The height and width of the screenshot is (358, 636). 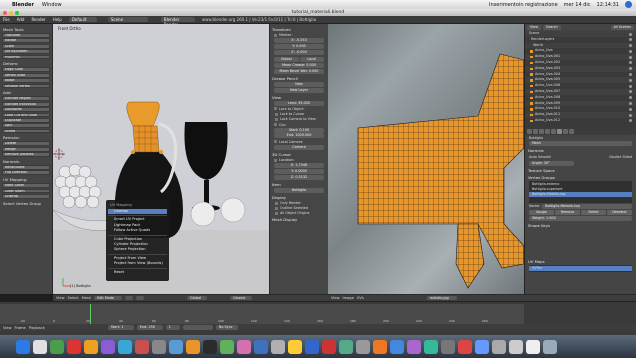 What do you see at coordinates (26, 41) in the screenshot?
I see `tool-button-rotate: Rotate` at bounding box center [26, 41].